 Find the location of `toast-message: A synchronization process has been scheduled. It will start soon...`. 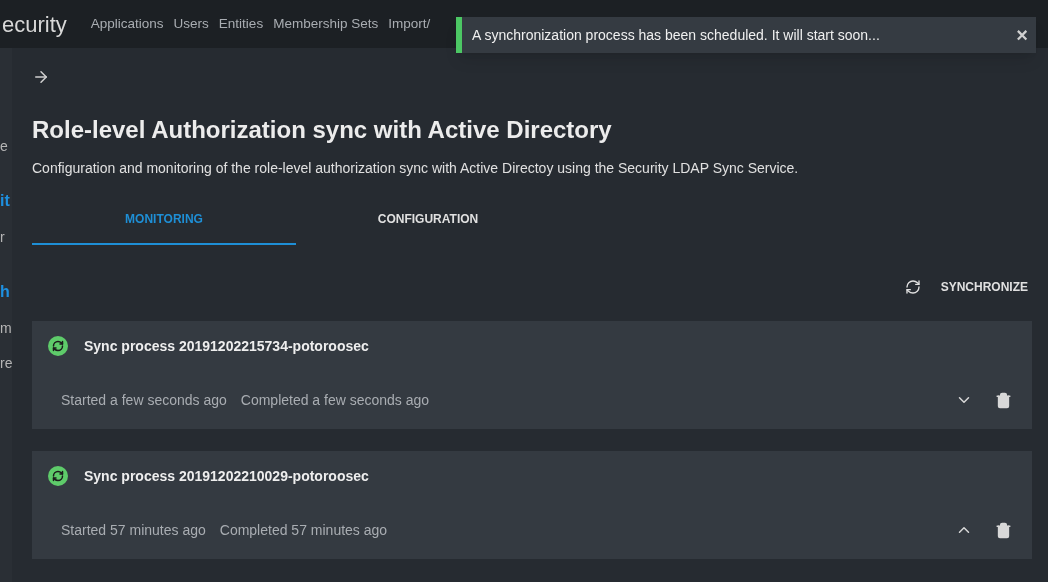

toast-message: A synchronization process has been scheduled. It will start soon... is located at coordinates (676, 35).